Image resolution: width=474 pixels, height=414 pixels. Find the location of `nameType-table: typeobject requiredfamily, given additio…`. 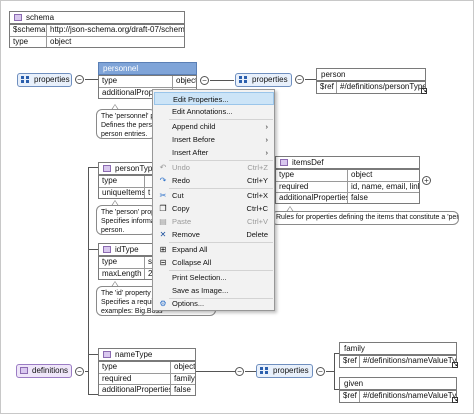

nameType-table: typeobject requiredfamily, given additio… is located at coordinates (147, 378).